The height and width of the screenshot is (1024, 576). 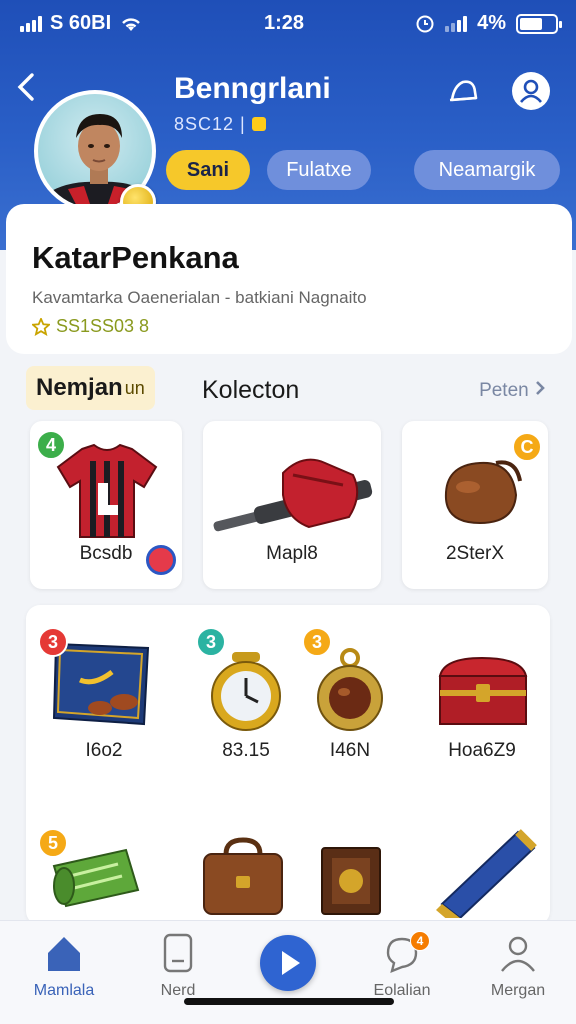 What do you see at coordinates (90, 326) in the screenshot?
I see `points-row: SS1SS03 8` at bounding box center [90, 326].